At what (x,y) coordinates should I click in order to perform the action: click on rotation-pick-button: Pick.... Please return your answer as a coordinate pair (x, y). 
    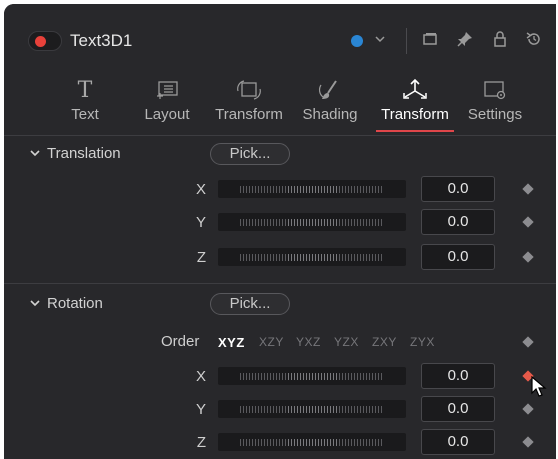
    Looking at the image, I should click on (250, 304).